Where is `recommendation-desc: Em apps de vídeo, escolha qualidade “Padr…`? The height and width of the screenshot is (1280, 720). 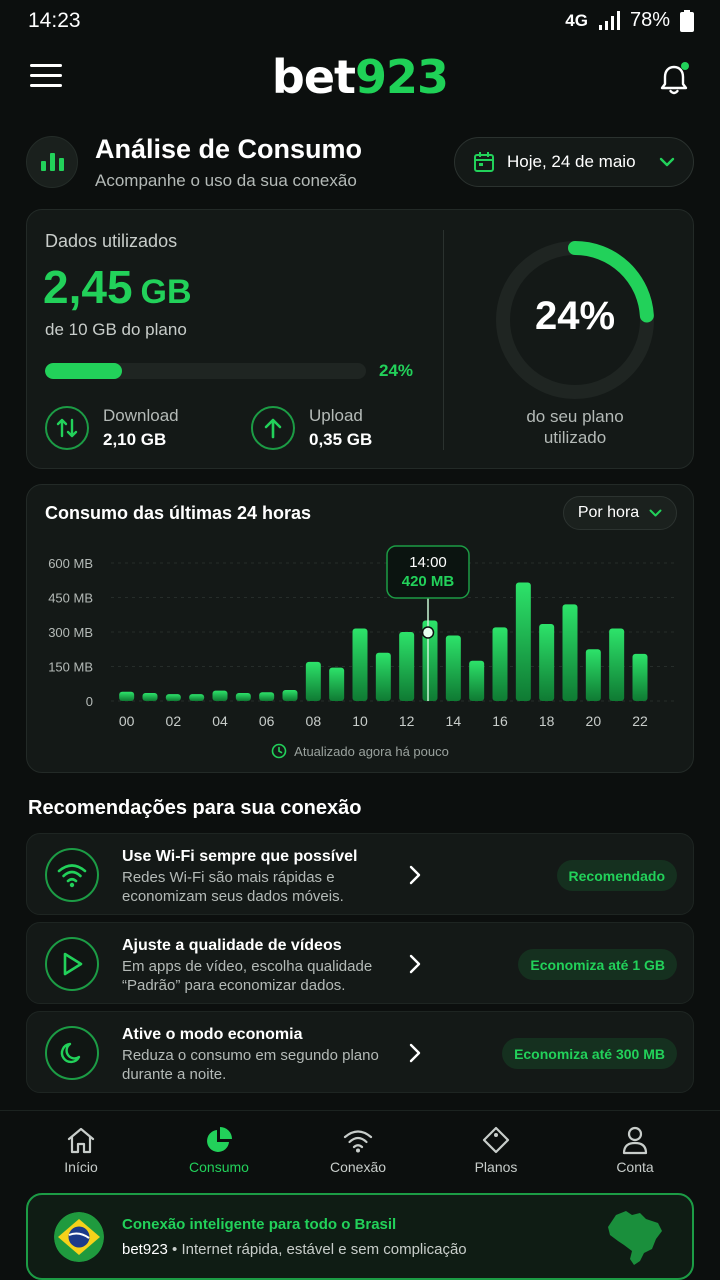 recommendation-desc: Em apps de vídeo, escolha qualidade “Padr… is located at coordinates (247, 976).